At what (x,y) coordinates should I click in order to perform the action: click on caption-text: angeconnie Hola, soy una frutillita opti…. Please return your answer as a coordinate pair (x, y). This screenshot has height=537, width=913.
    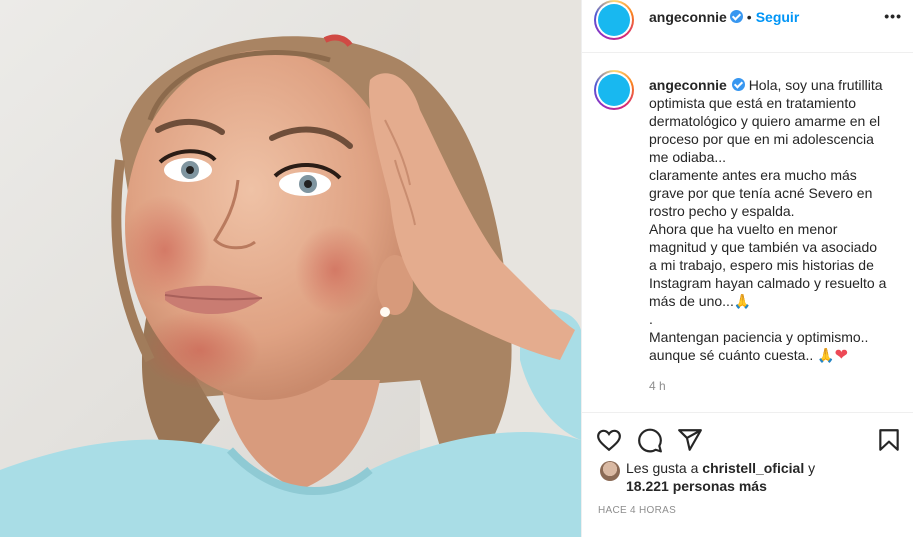
    Looking at the image, I should click on (775, 220).